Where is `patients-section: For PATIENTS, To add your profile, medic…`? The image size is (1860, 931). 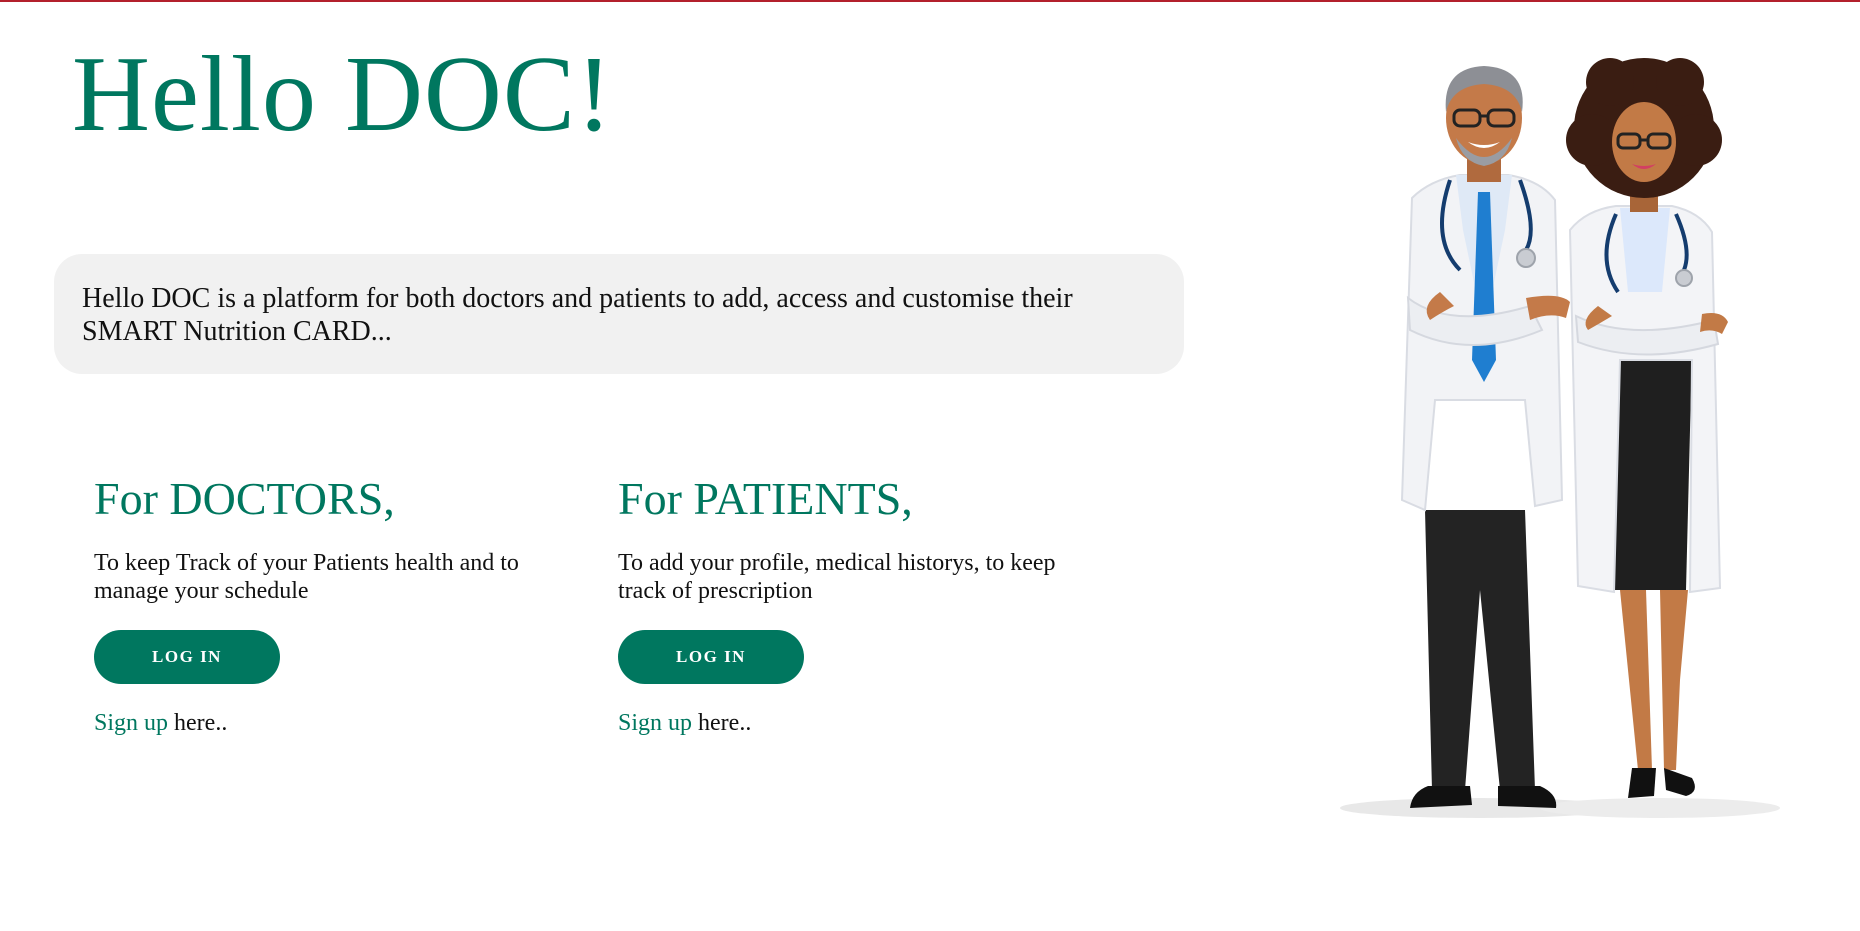
patients-section: For PATIENTS, To add your profile, medic… is located at coordinates (858, 604).